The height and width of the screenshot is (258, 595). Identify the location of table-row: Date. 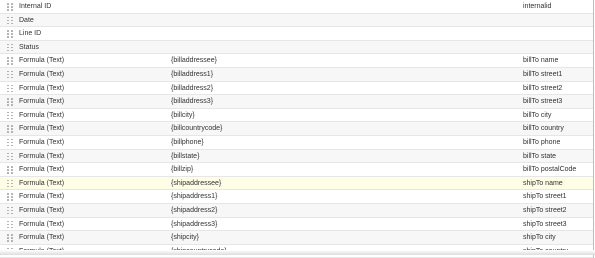
(296, 20).